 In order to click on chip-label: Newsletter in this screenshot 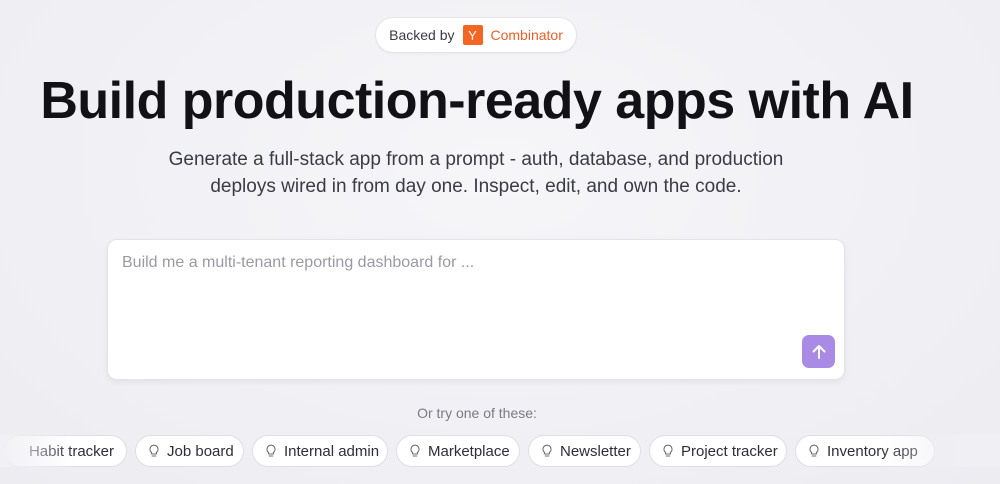, I will do `click(595, 451)`.